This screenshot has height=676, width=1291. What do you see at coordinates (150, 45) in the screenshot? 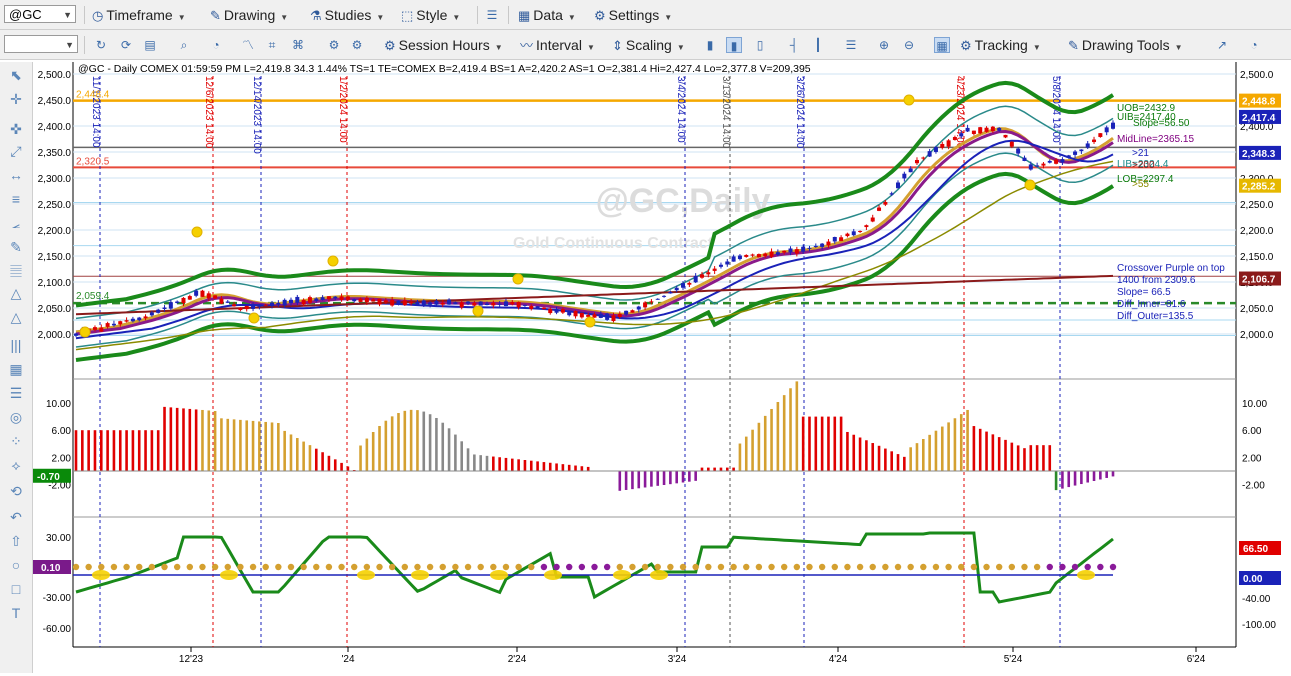
I see `calculator-icon: ▤` at bounding box center [150, 45].